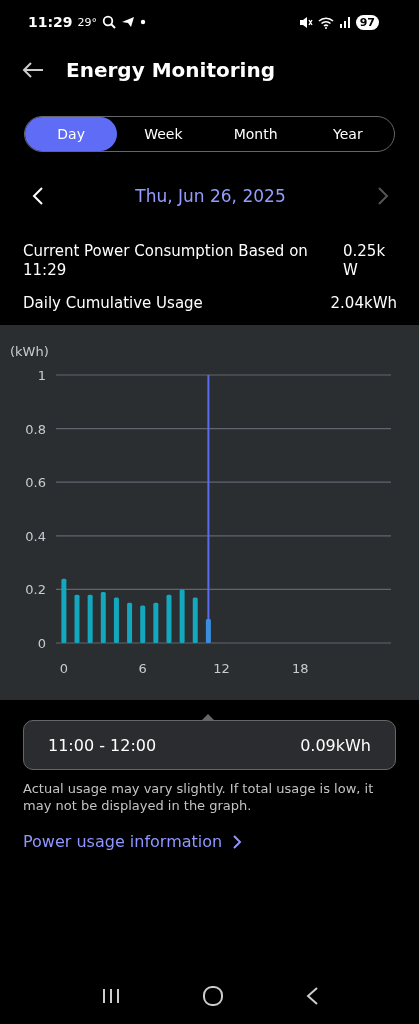 The height and width of the screenshot is (1024, 419). What do you see at coordinates (163, 134) in the screenshot?
I see `period-tab: Week` at bounding box center [163, 134].